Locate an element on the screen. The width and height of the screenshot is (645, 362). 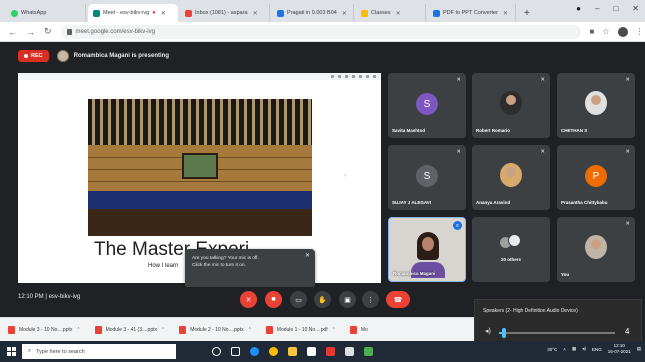
tab-whatsapp: WhatsApp is located at coordinates (46, 13).